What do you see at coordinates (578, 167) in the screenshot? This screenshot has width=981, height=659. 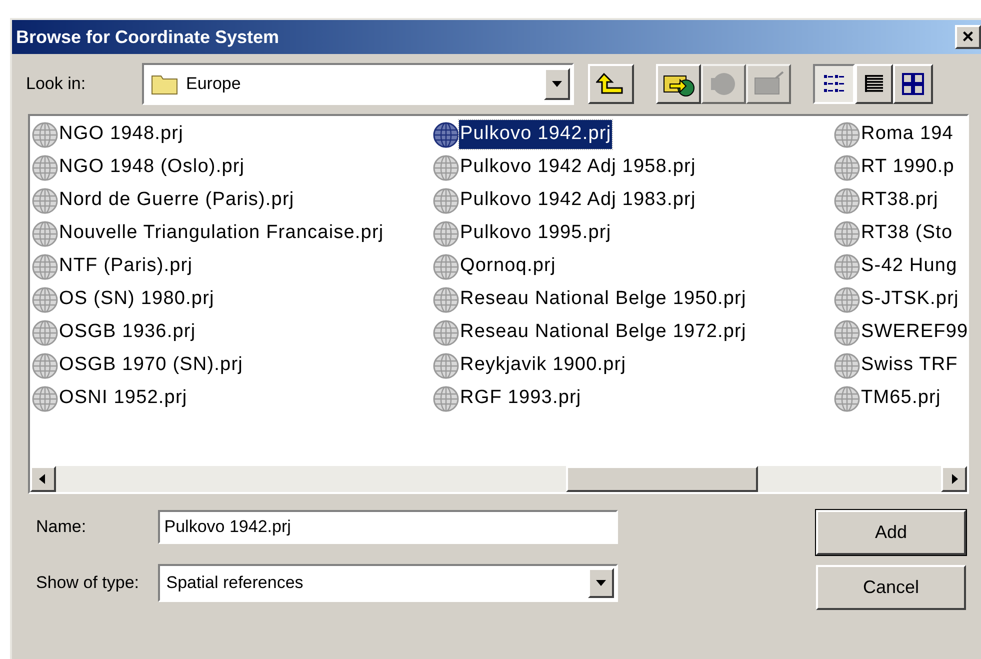 I see `file-name: Pulkovo 1942 Adj 1958.prj` at bounding box center [578, 167].